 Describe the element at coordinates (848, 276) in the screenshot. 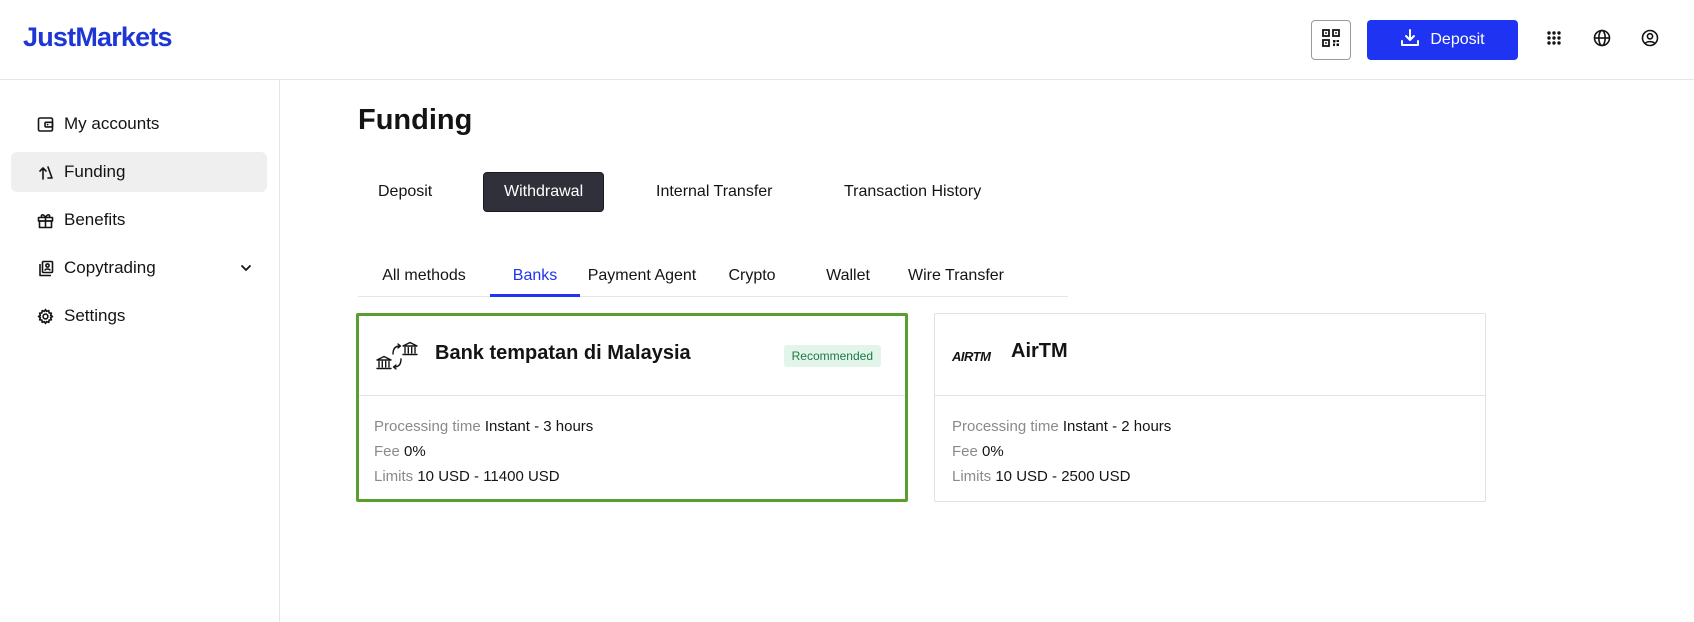

I see `subtab-wallet: Wallet` at that location.